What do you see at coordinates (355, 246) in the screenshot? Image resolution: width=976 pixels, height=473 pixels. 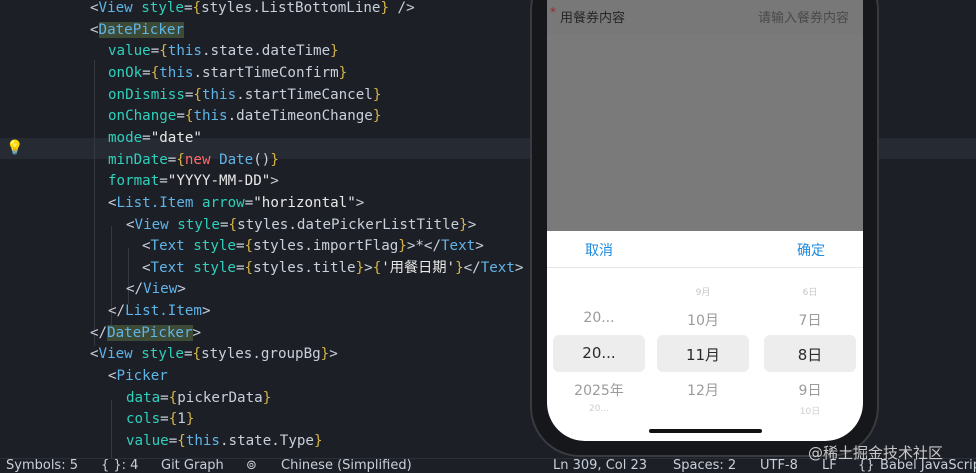 I see `code-token: importFlag` at bounding box center [355, 246].